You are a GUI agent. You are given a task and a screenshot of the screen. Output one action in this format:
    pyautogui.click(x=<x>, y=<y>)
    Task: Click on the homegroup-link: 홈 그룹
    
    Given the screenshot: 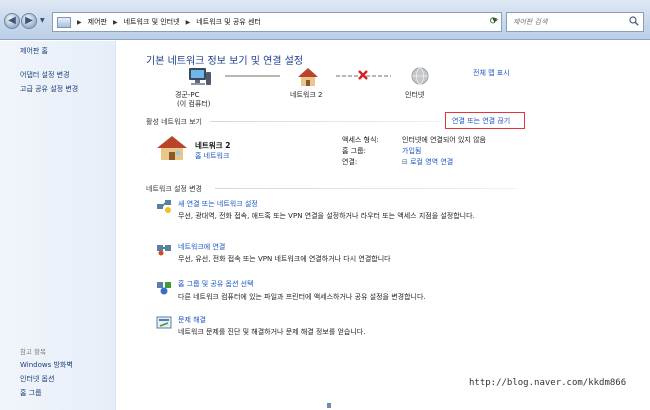 What is the action you would take?
    pyautogui.click(x=31, y=393)
    